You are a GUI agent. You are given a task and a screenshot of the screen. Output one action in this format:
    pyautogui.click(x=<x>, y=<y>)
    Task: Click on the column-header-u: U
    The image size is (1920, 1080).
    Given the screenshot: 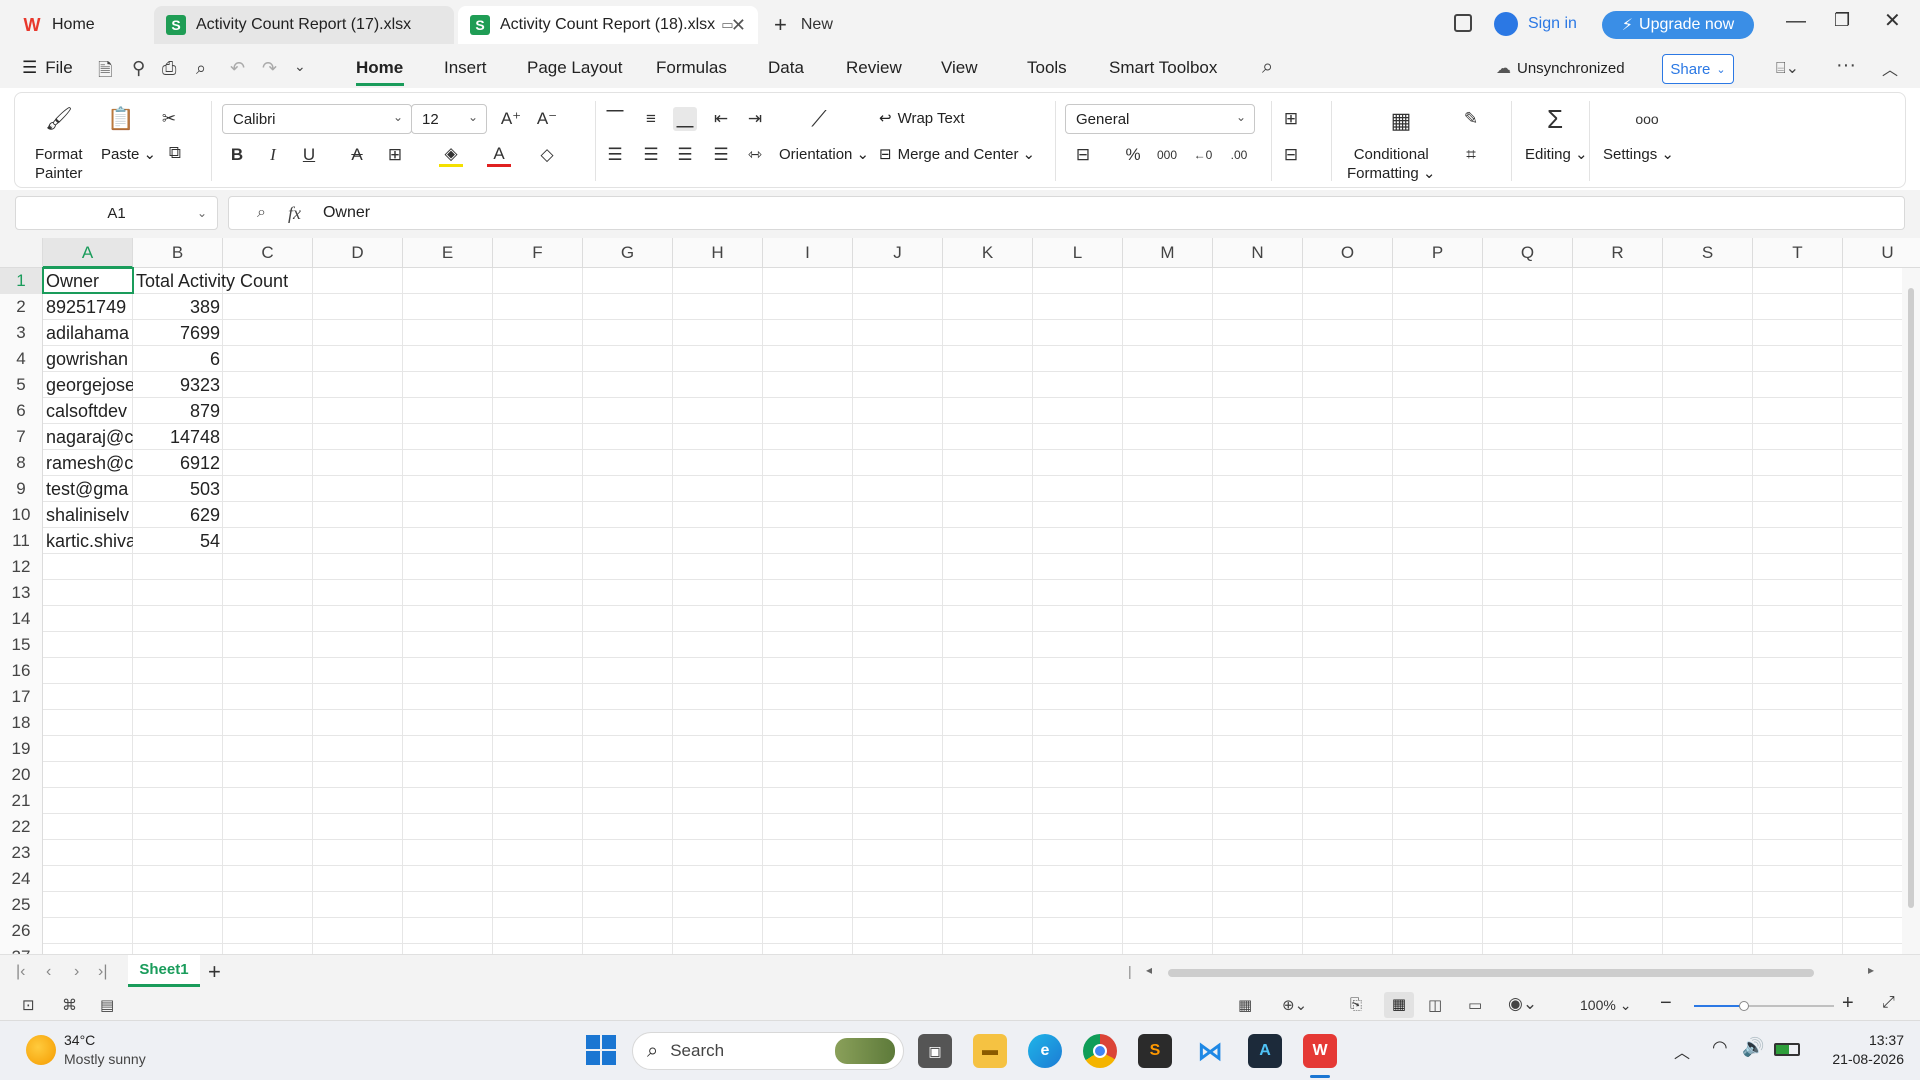 What is the action you would take?
    pyautogui.click(x=1881, y=253)
    